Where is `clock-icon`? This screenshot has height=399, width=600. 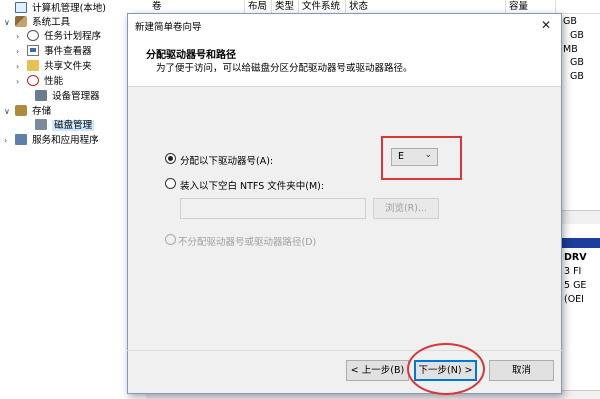
clock-icon is located at coordinates (33, 35).